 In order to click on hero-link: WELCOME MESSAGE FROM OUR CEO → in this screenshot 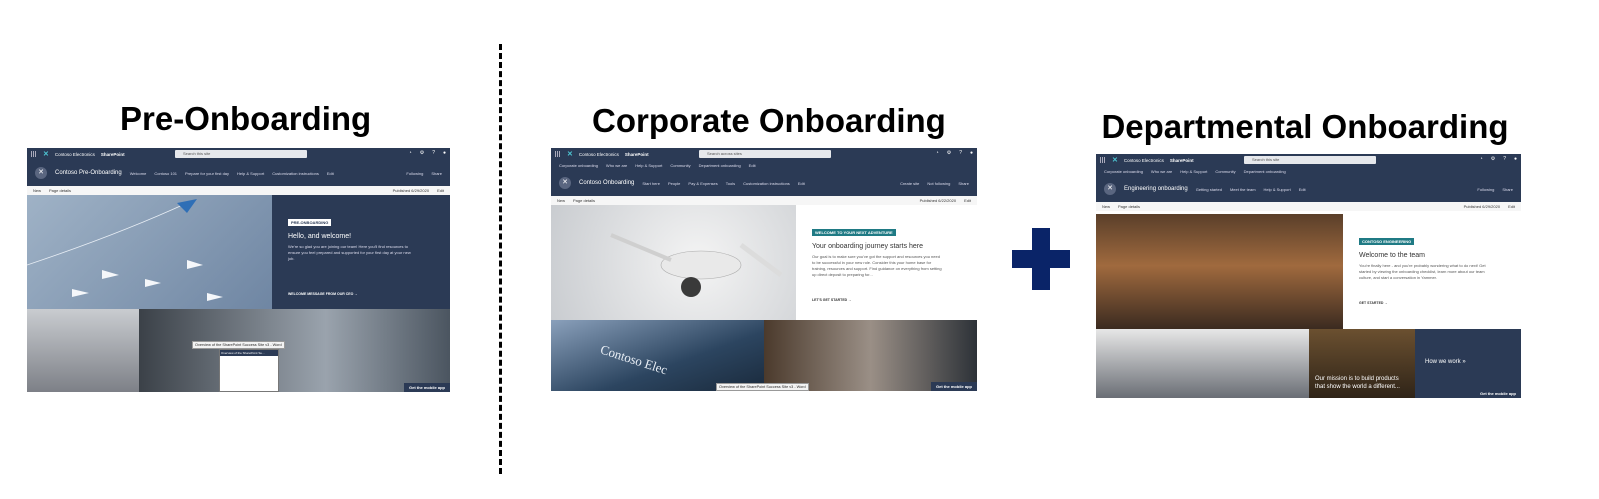, I will do `click(361, 294)`.